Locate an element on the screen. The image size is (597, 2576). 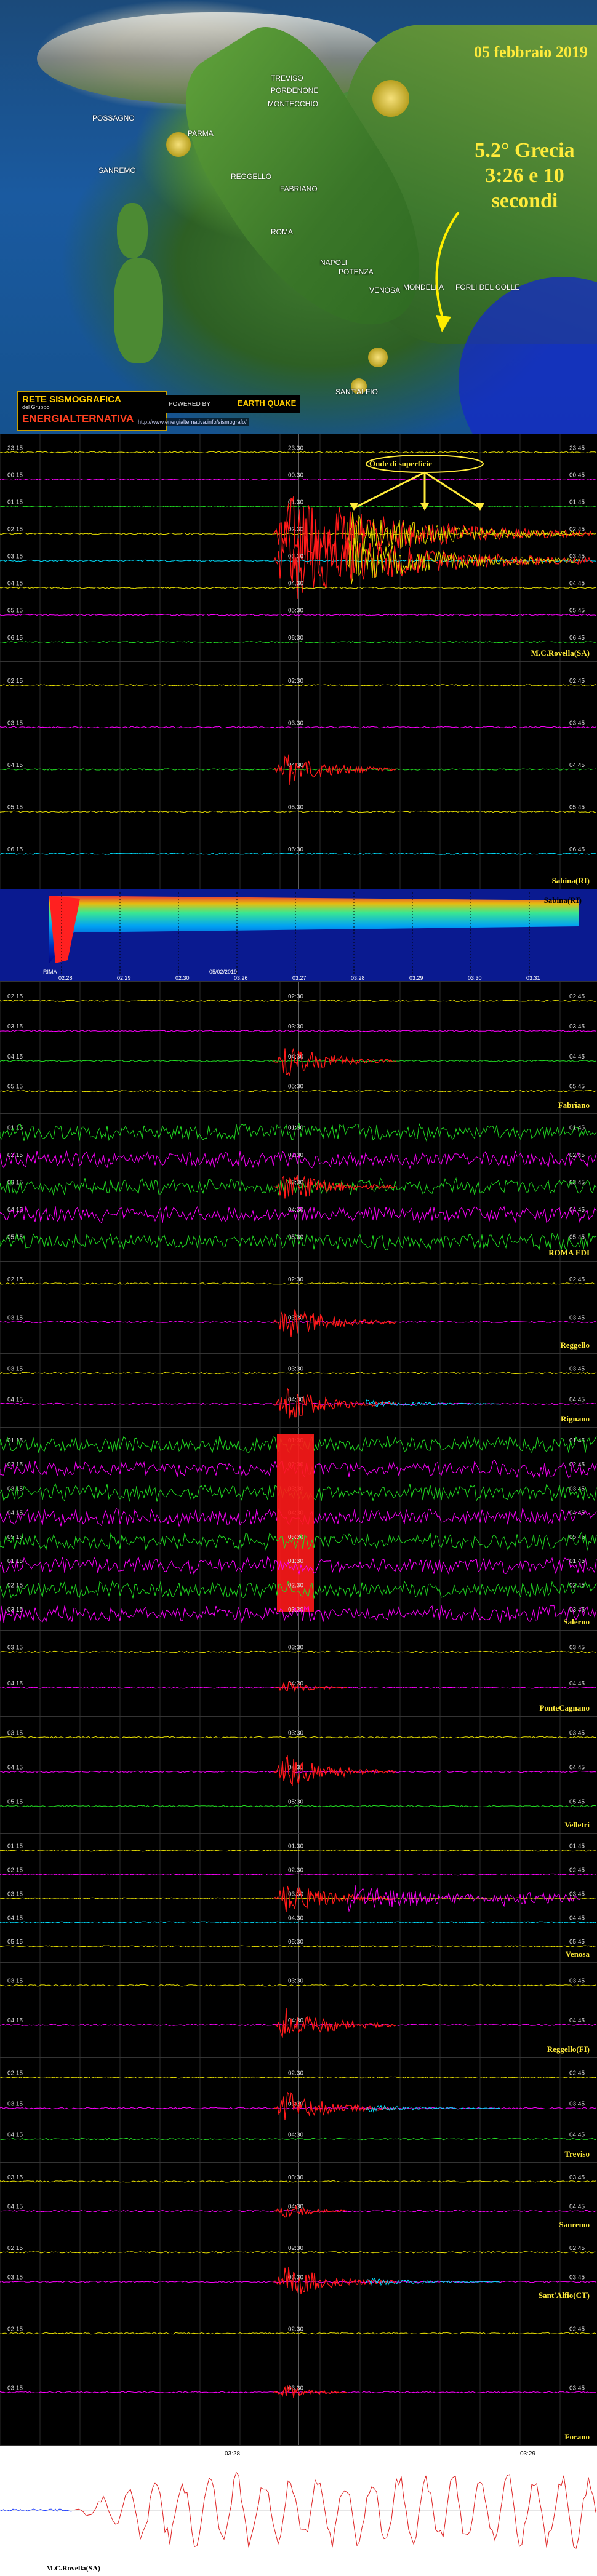
time-tick: 06:30 is located at coordinates (296, 849).